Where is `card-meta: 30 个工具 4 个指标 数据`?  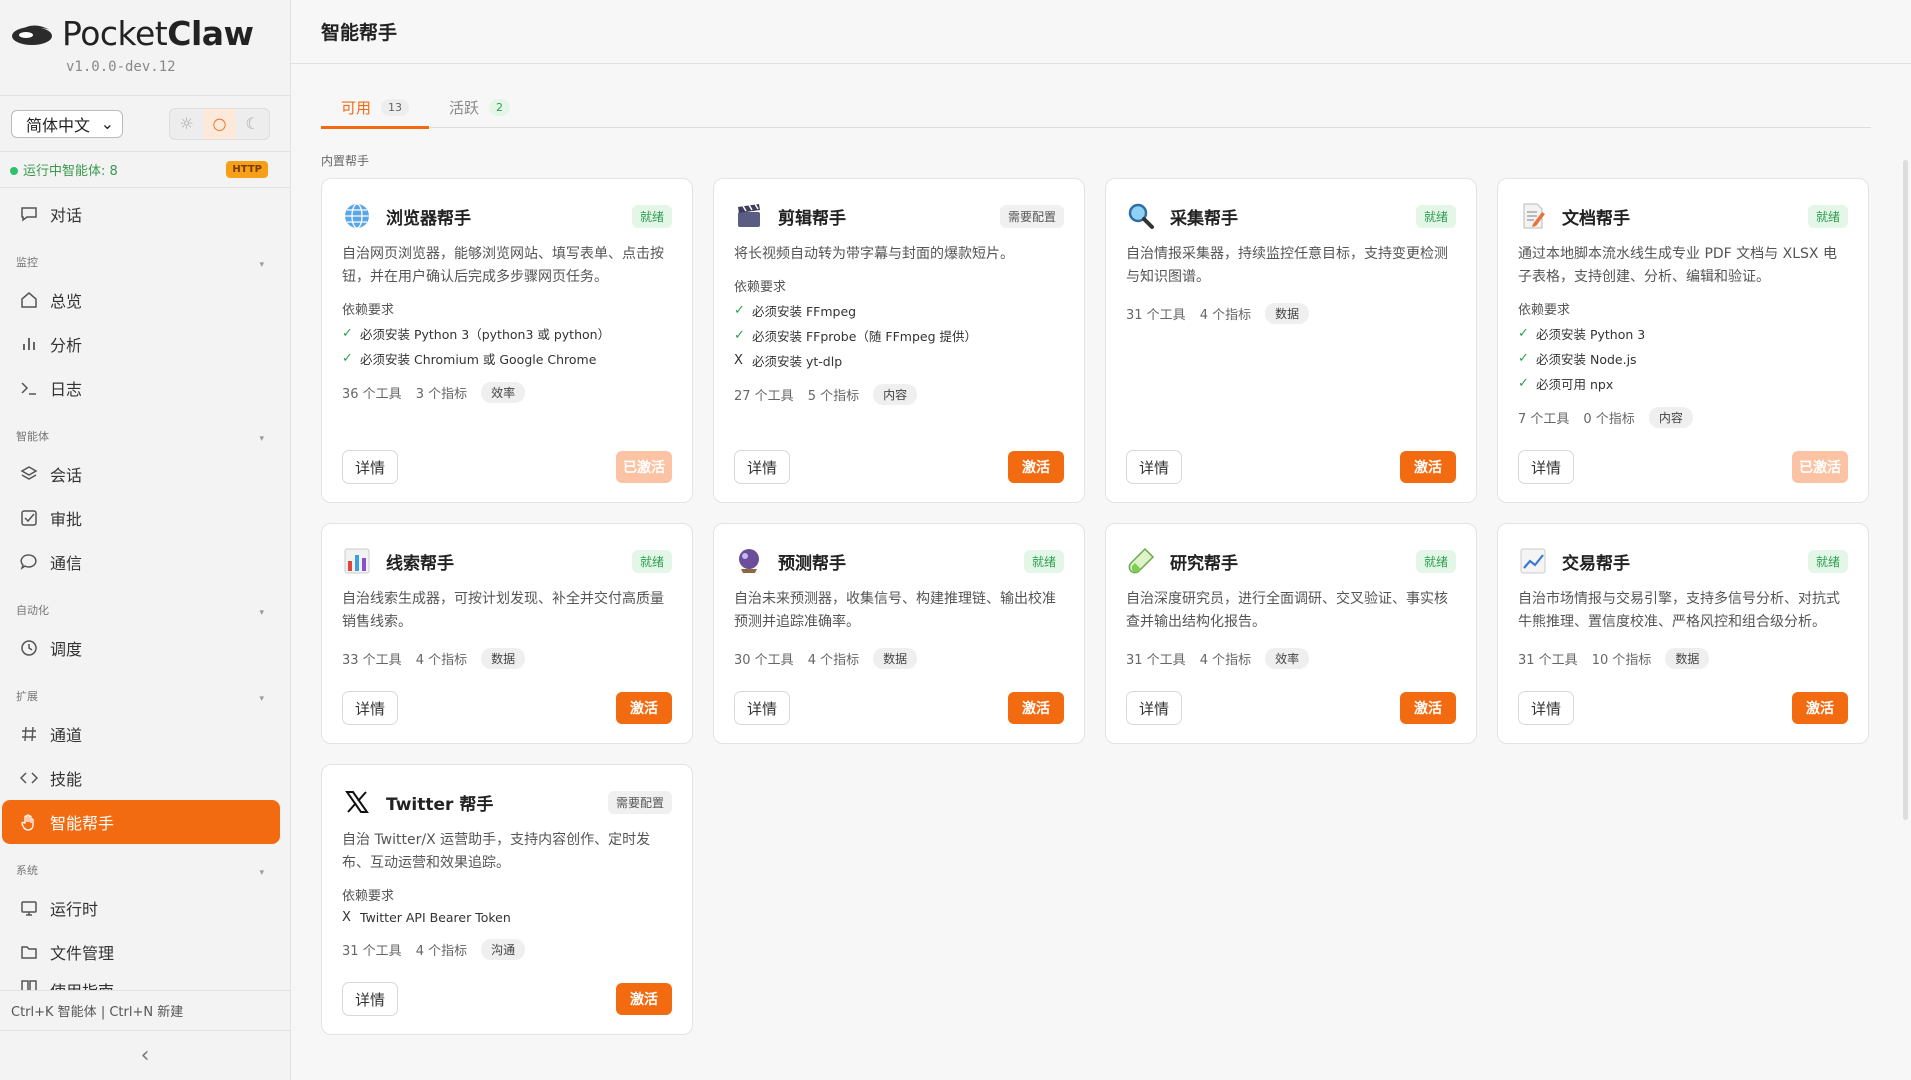 card-meta: 30 个工具 4 个指标 数据 is located at coordinates (899, 658).